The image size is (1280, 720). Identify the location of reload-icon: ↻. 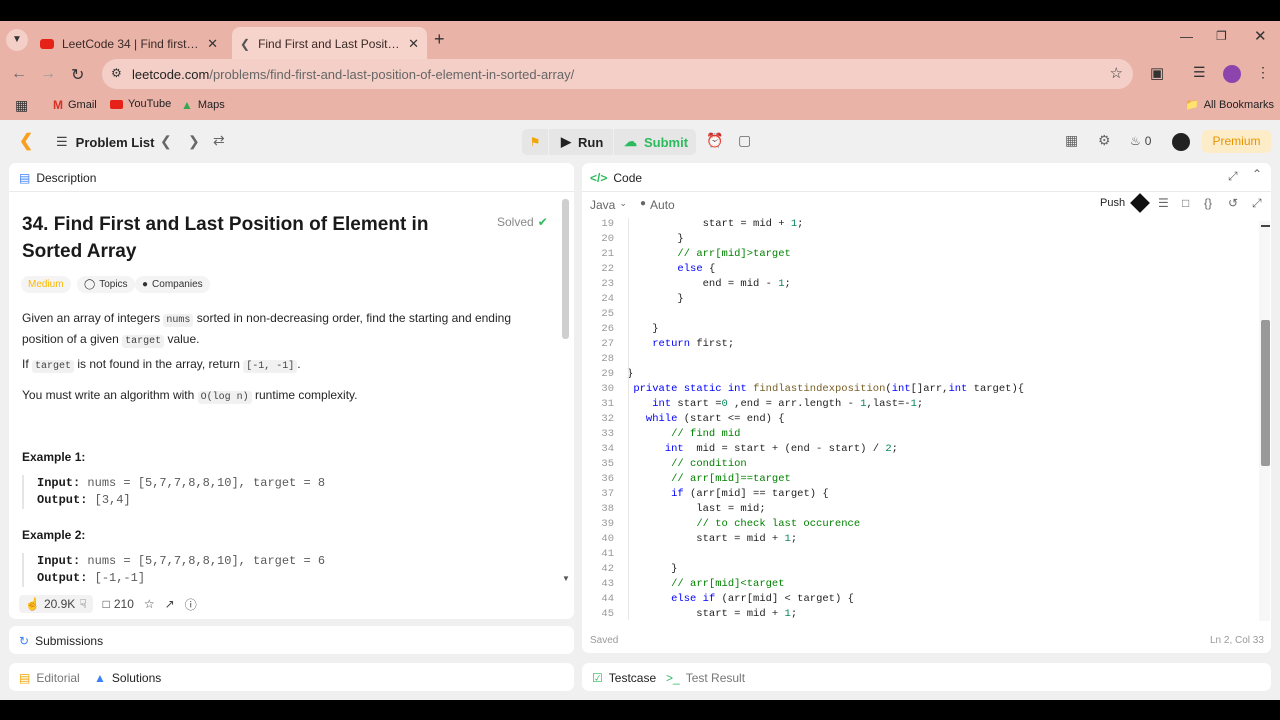
(77, 75).